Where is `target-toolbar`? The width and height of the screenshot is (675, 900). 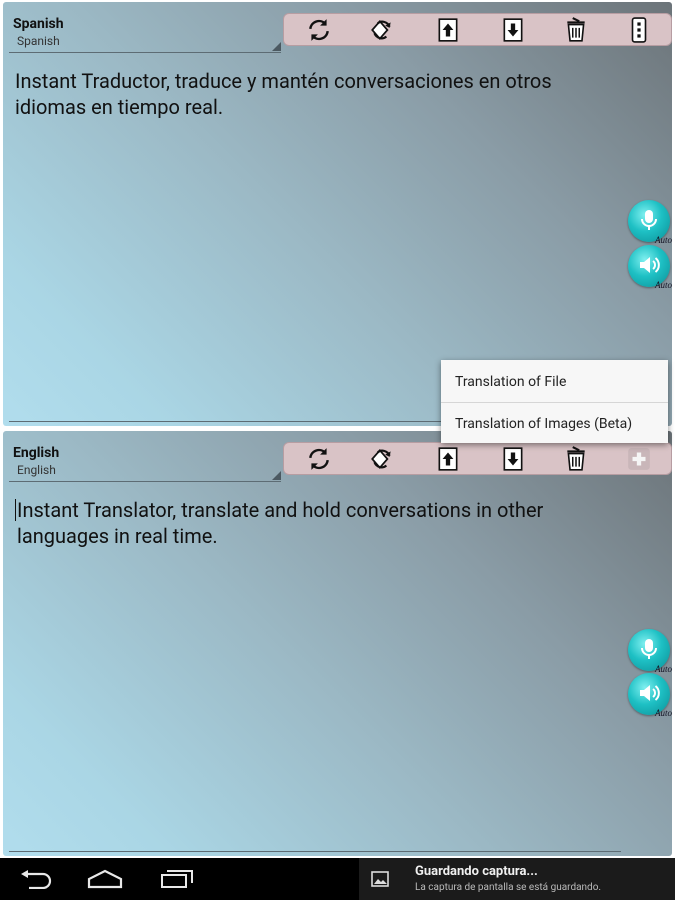 target-toolbar is located at coordinates (477, 458).